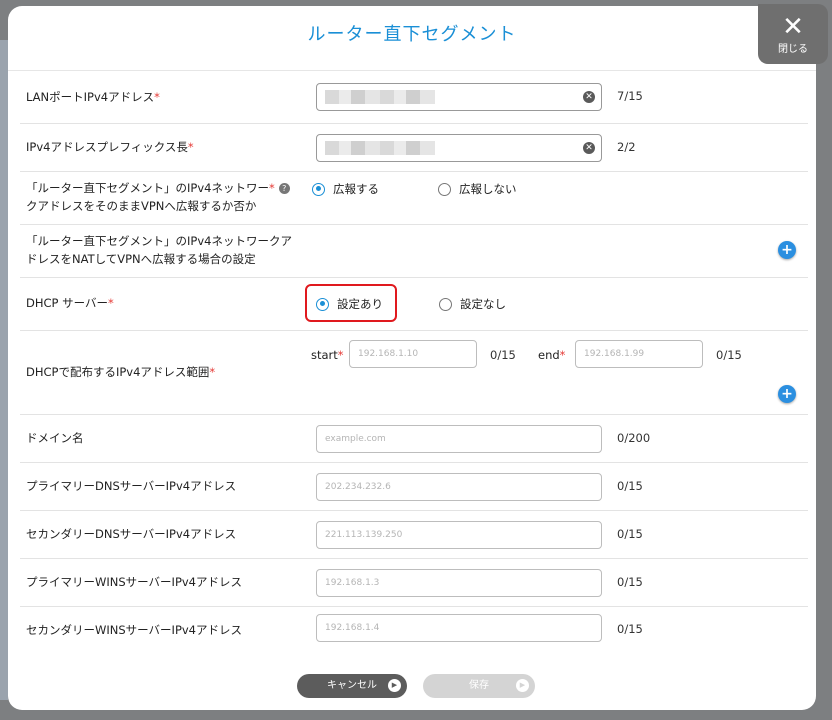 The image size is (832, 720). I want to click on primary-dns-input: 202.234.232.6, so click(459, 487).